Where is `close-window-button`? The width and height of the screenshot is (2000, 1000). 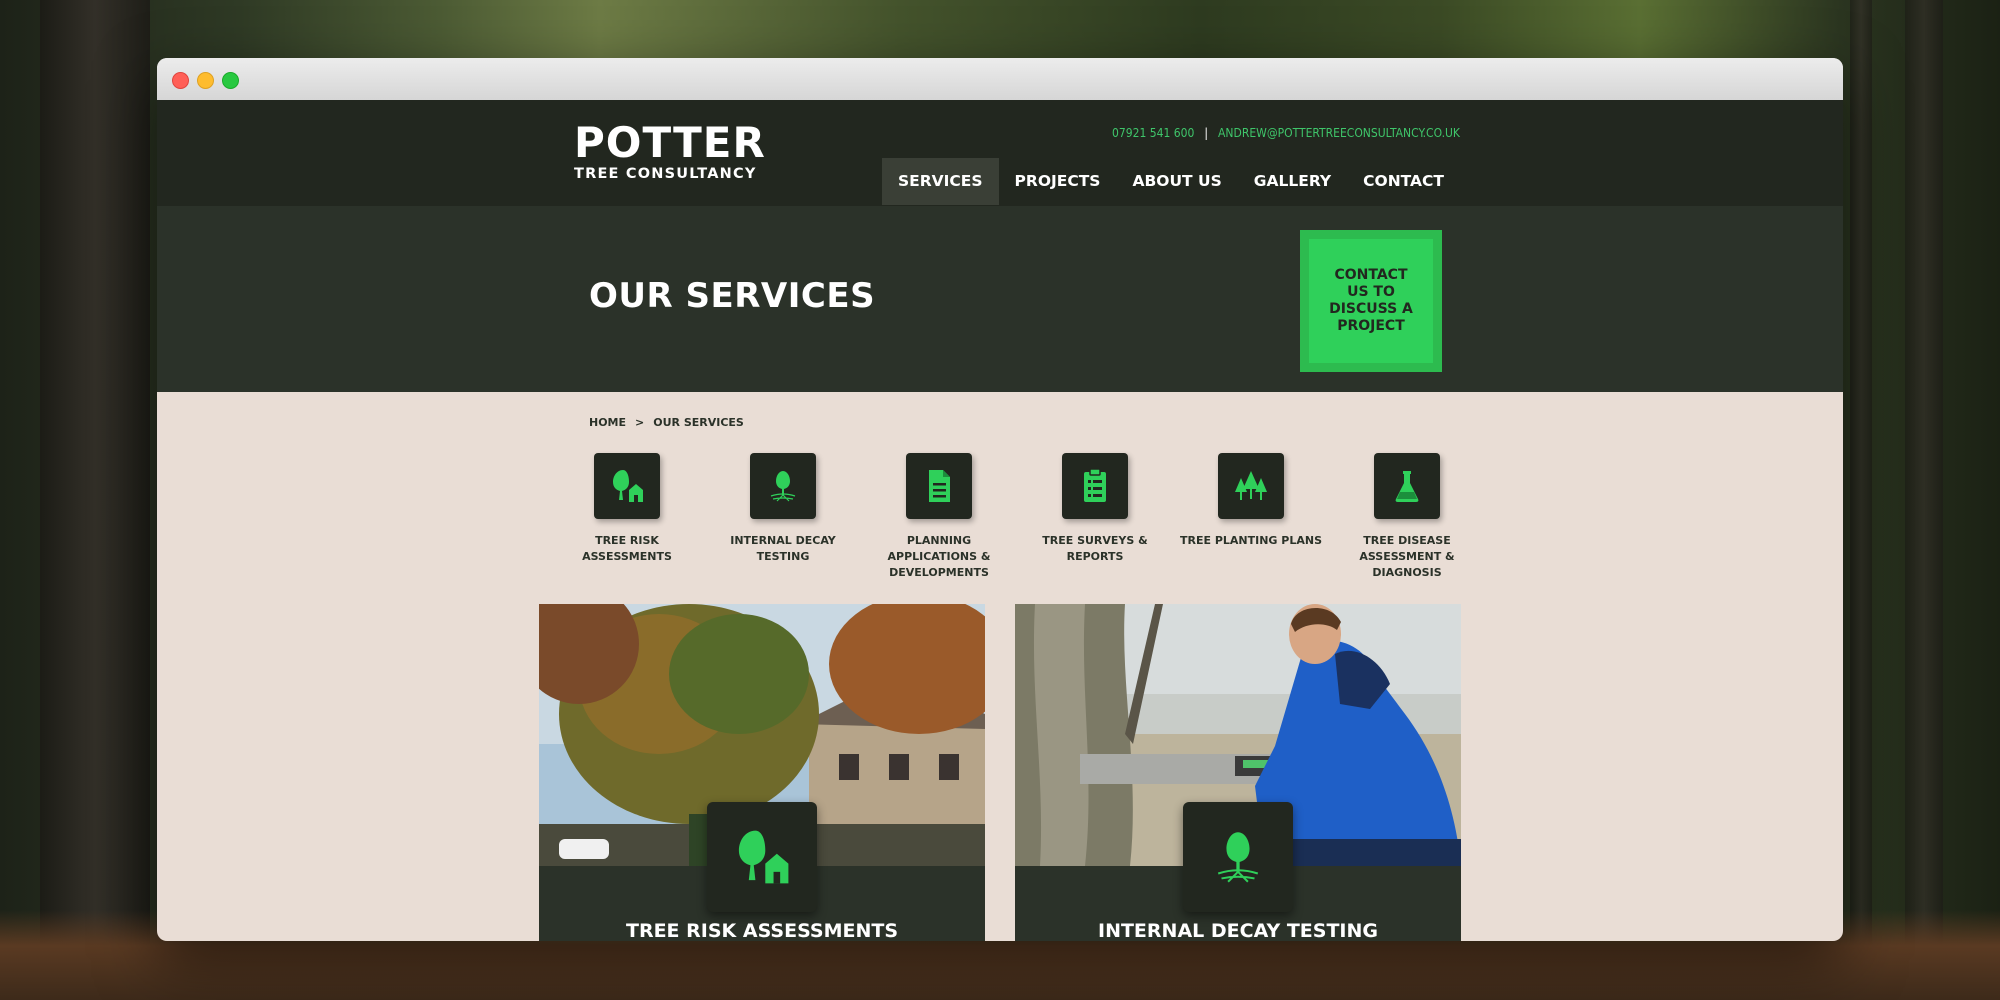 close-window-button is located at coordinates (180, 80).